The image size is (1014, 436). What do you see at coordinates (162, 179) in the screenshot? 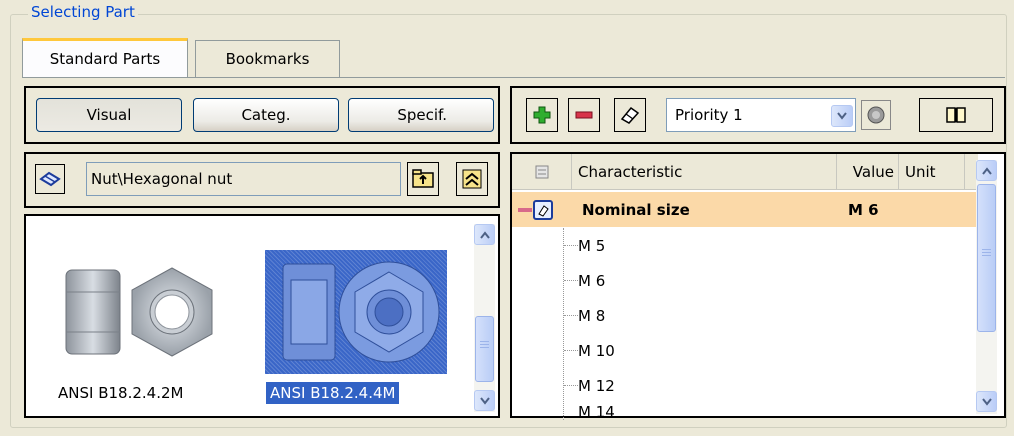
I see `path-value: Nut\Hexagonal nut` at bounding box center [162, 179].